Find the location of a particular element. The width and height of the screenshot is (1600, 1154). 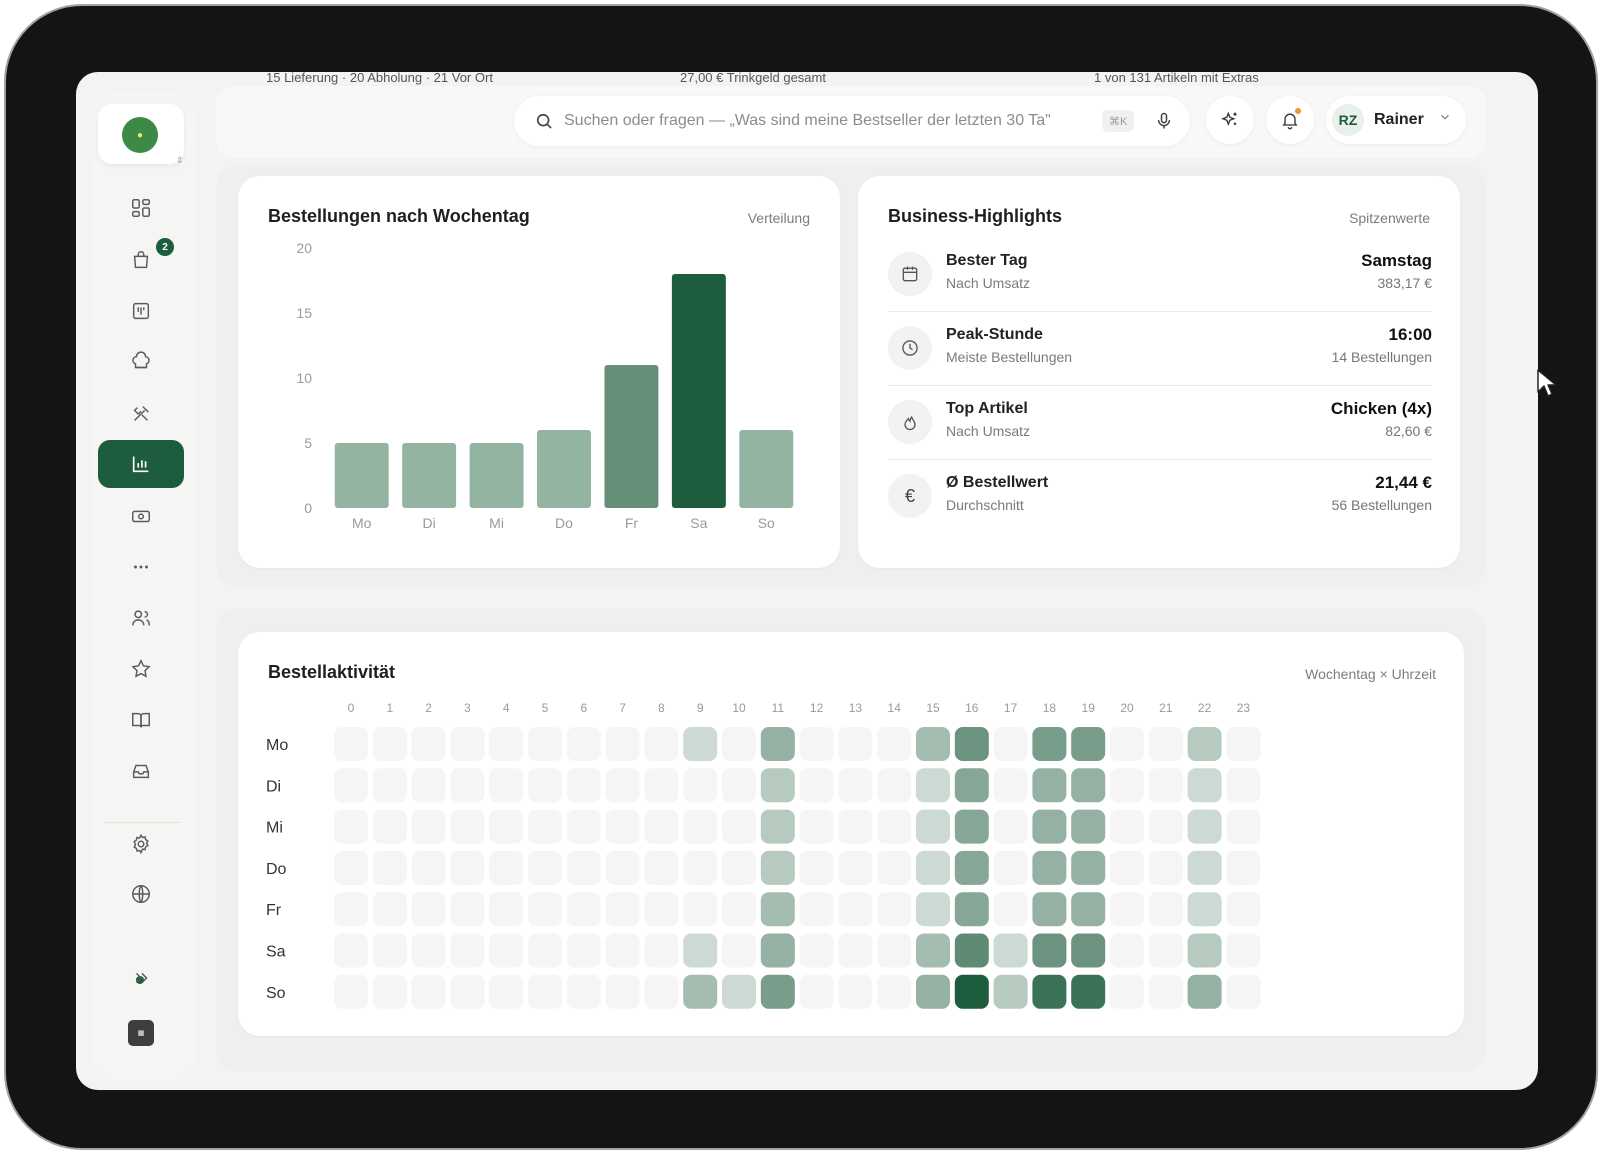

microphone-icon is located at coordinates (1164, 121).